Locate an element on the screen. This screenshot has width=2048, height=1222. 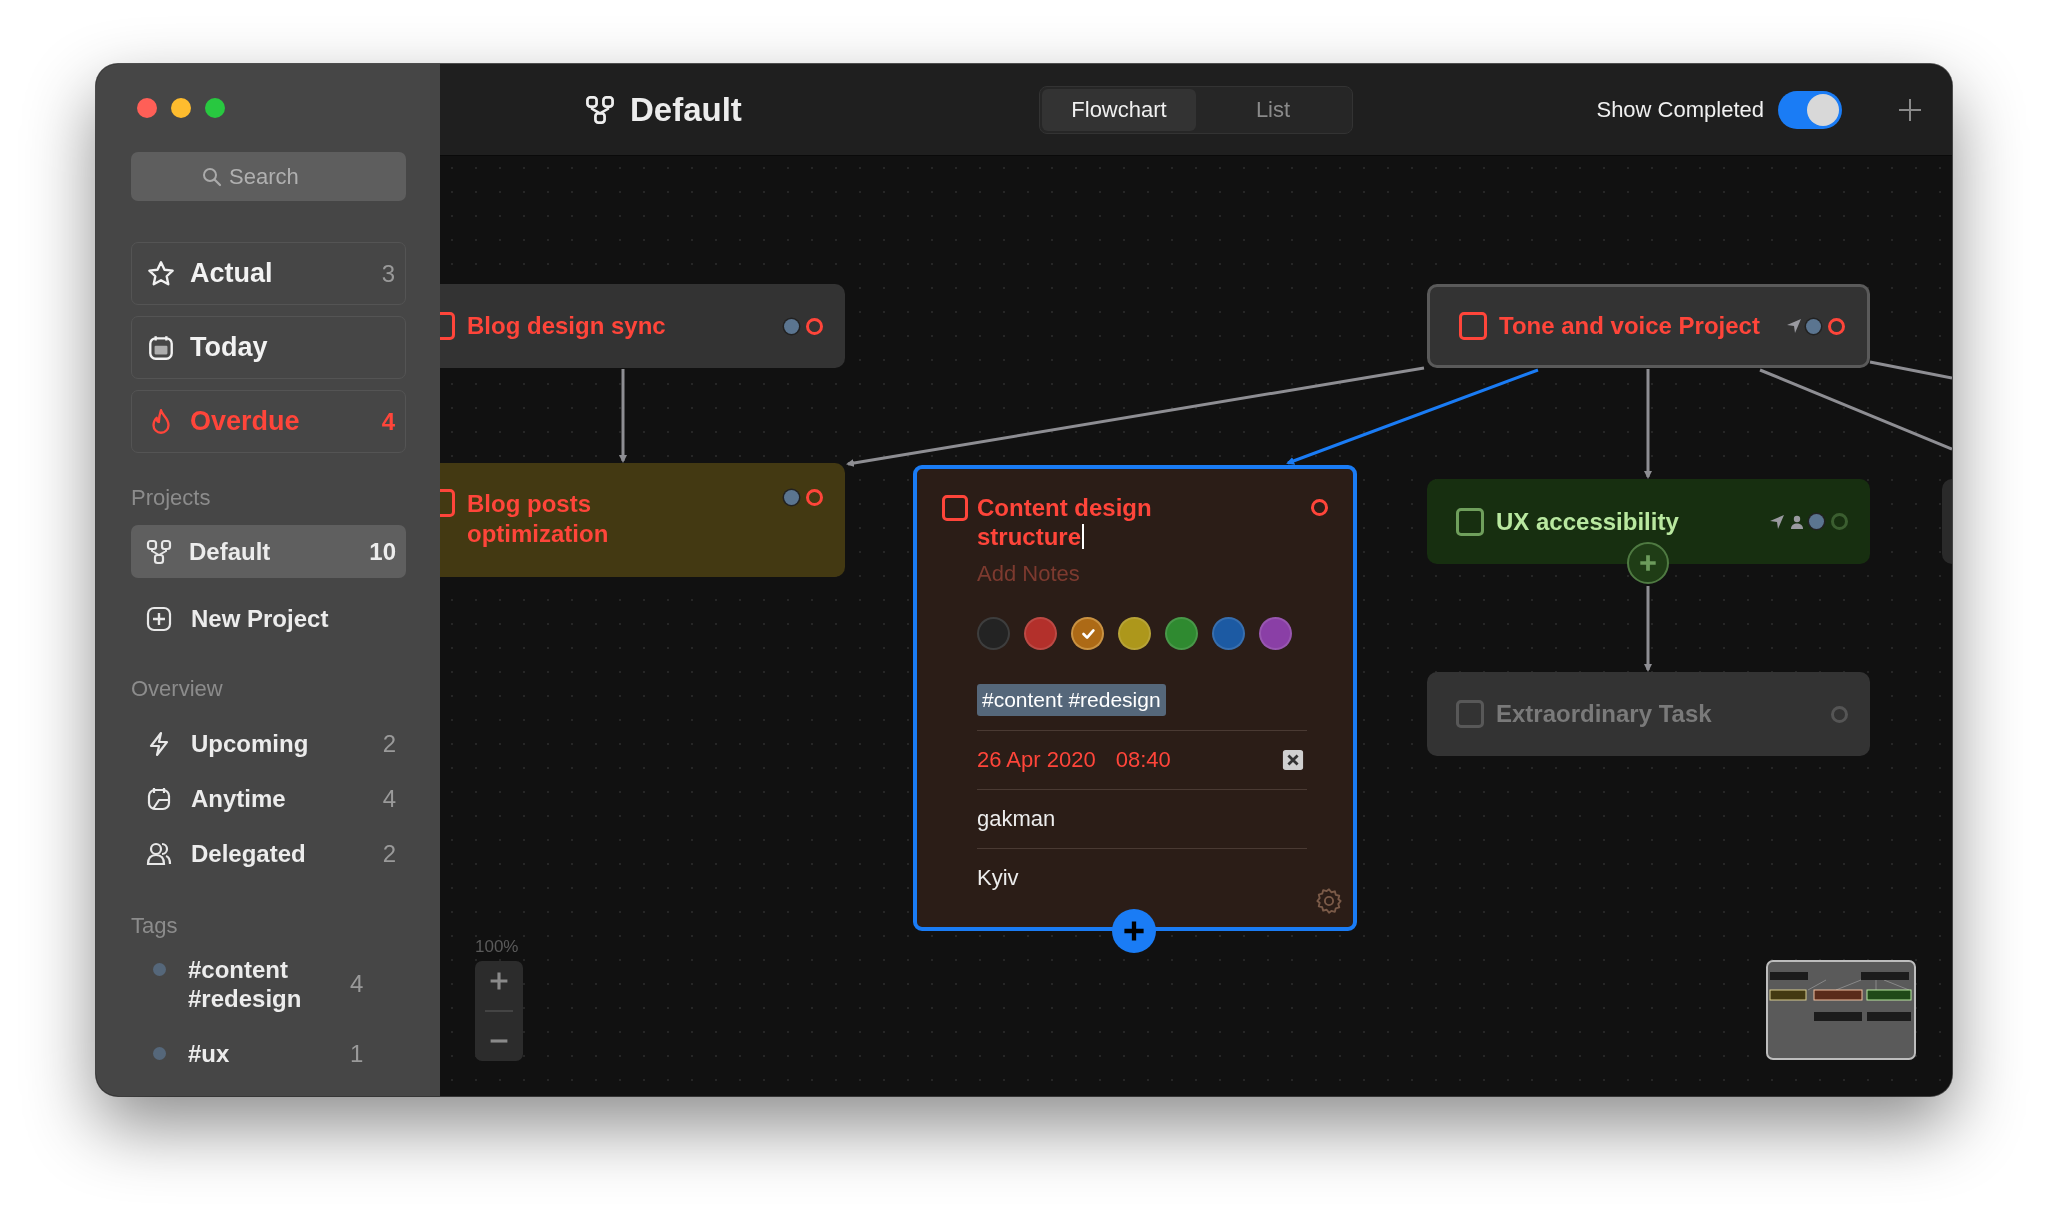
view-tab: Flowchart is located at coordinates (1119, 109).